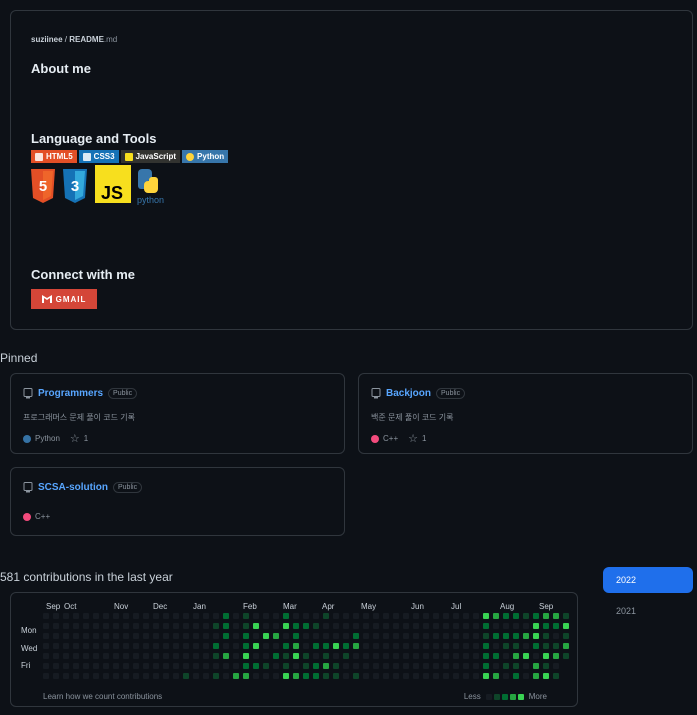 This screenshot has height=715, width=697. I want to click on readme-path: suziinee / README.md, so click(74, 39).